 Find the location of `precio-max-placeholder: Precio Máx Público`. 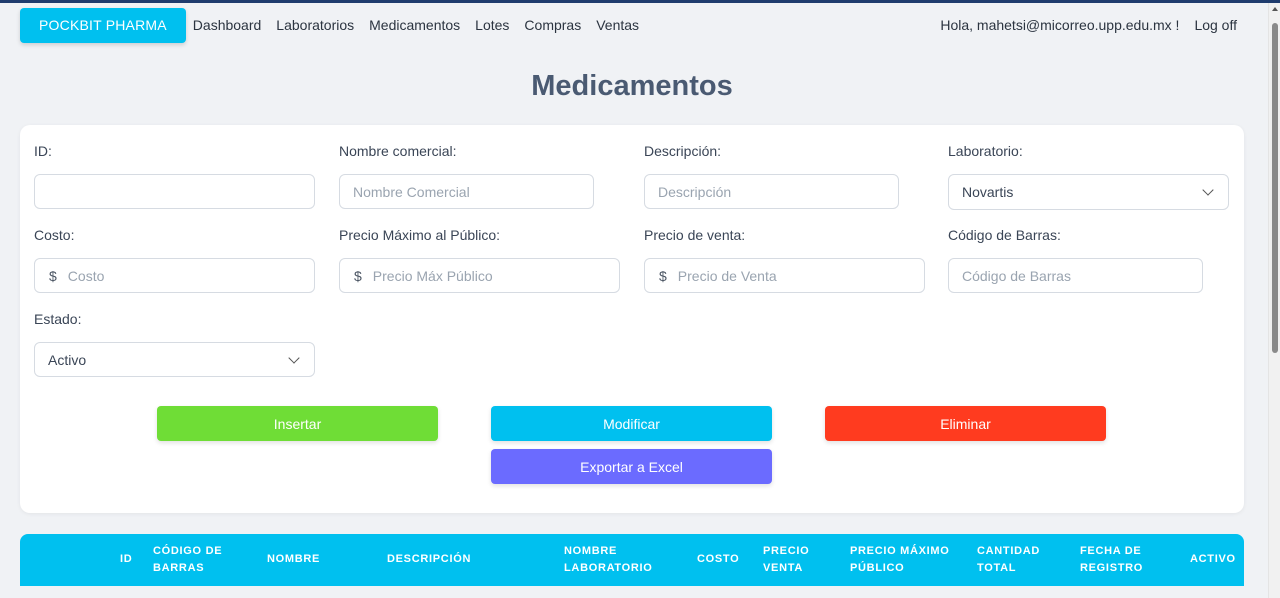

precio-max-placeholder: Precio Máx Público is located at coordinates (432, 275).